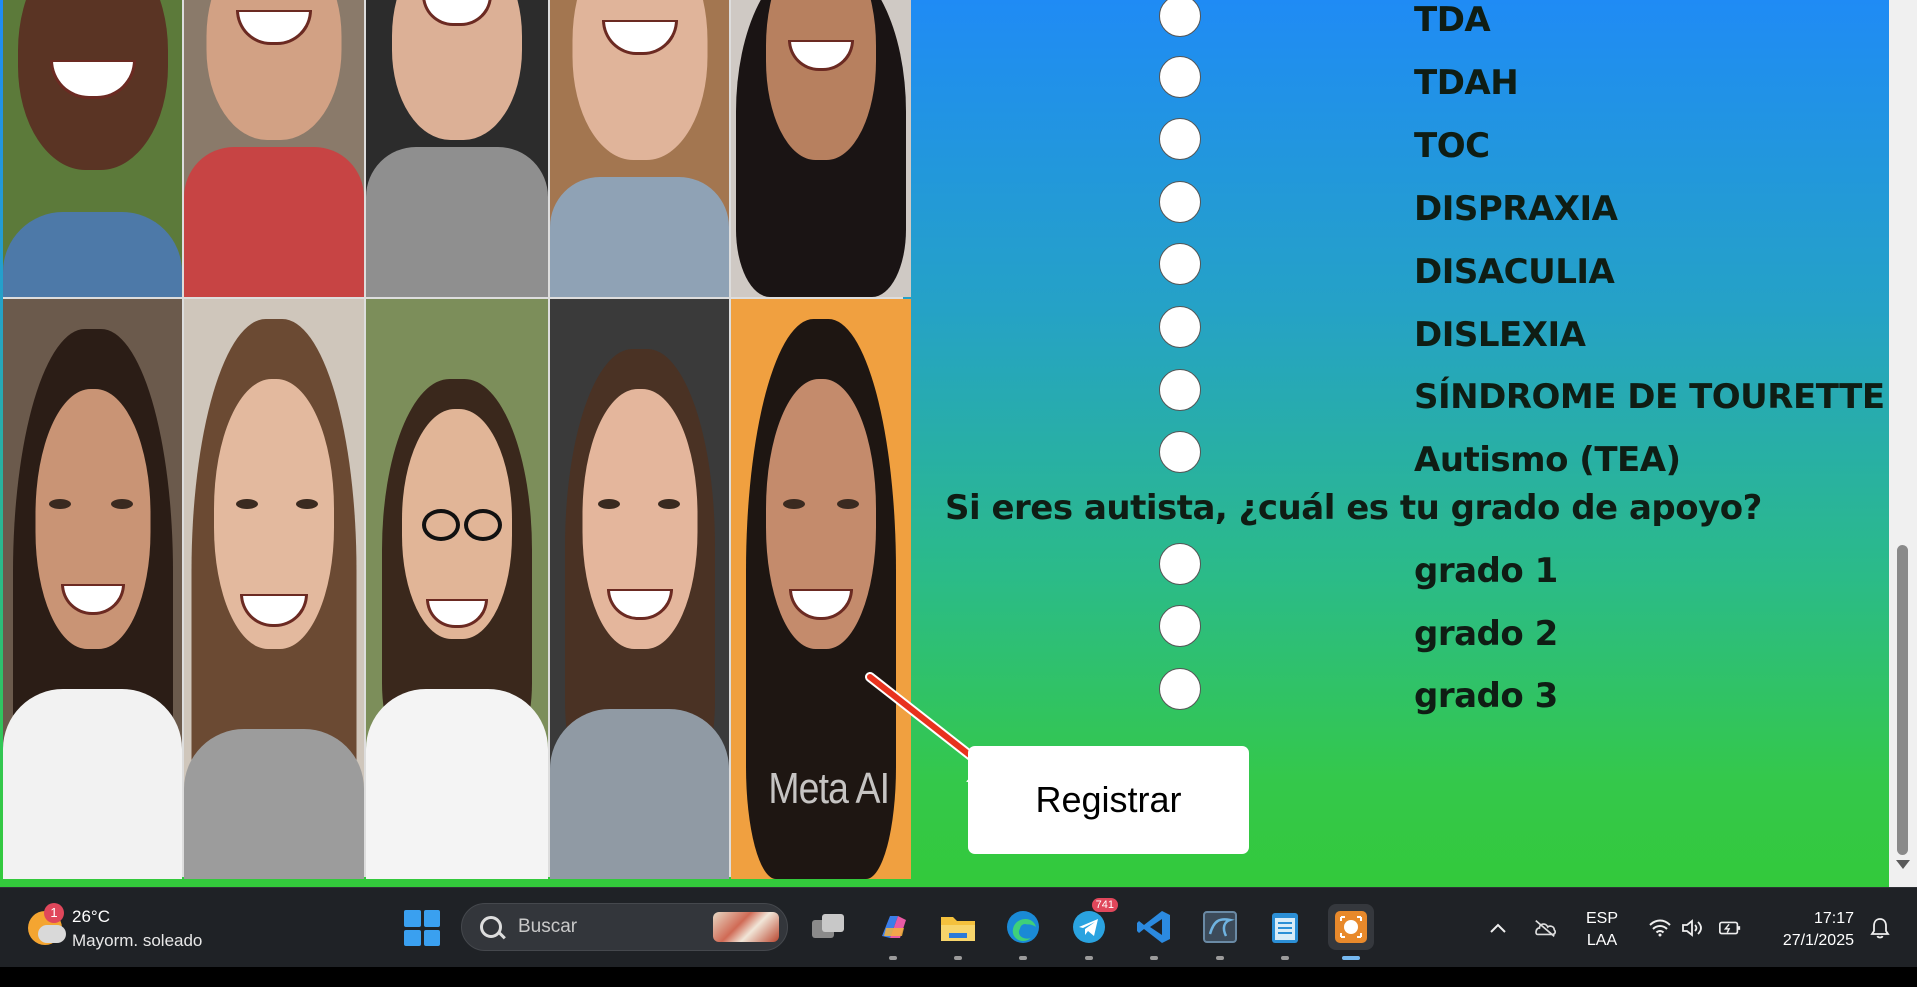  What do you see at coordinates (893, 932) in the screenshot?
I see `copilot-icon` at bounding box center [893, 932].